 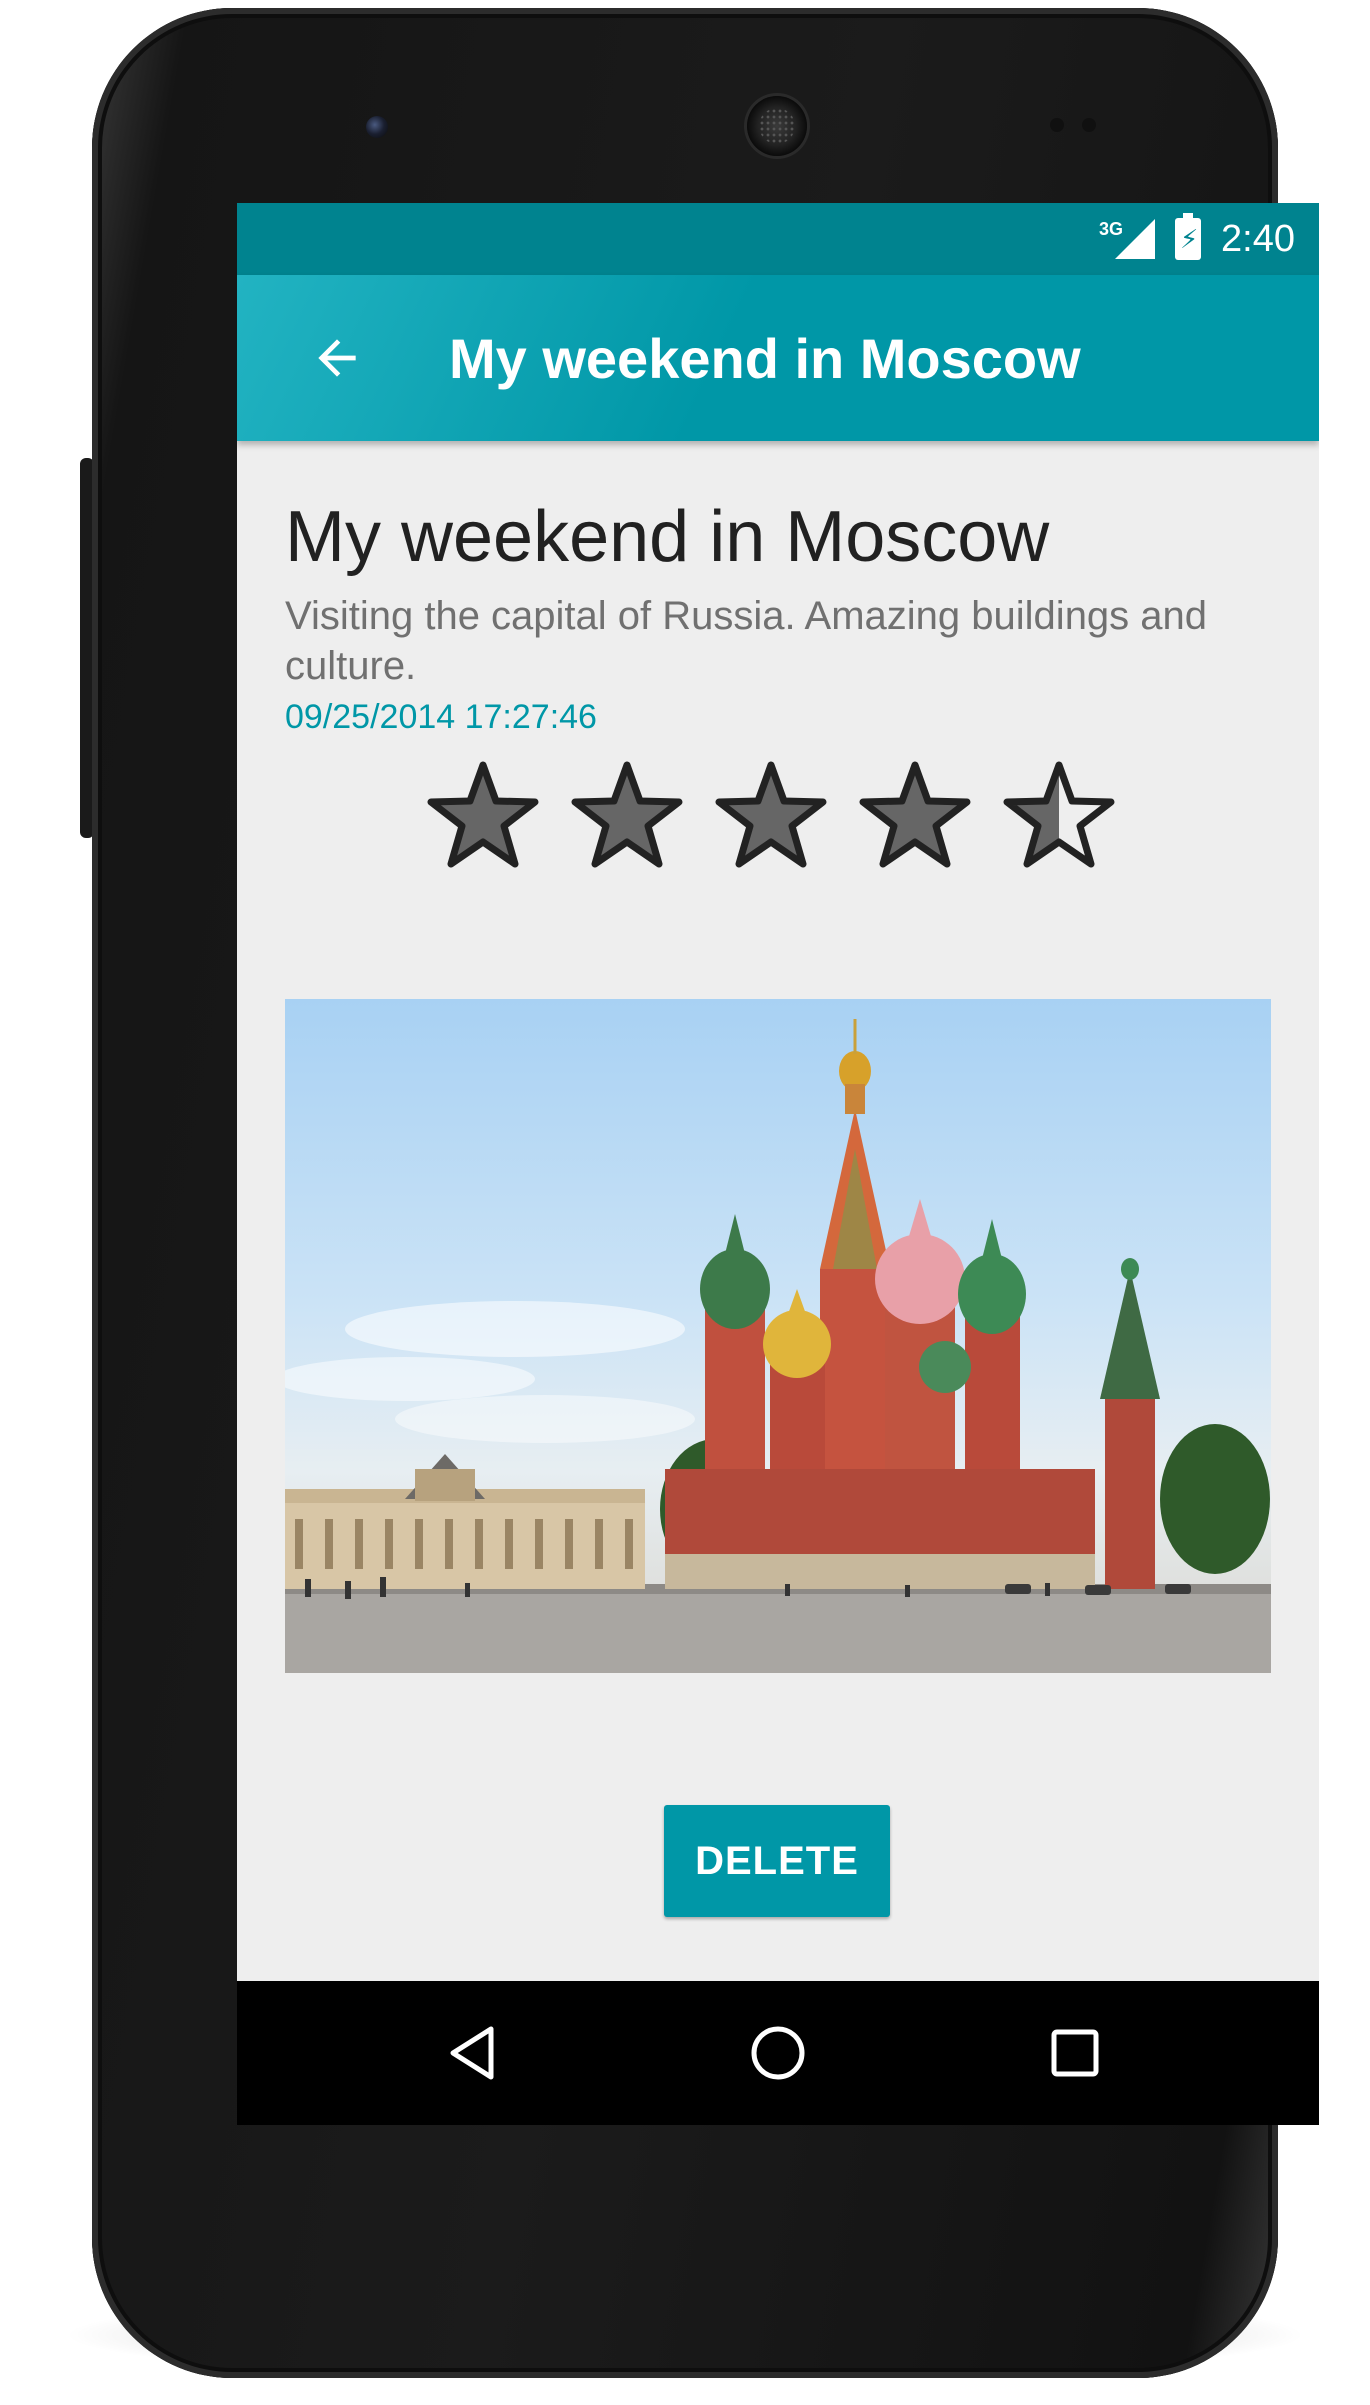 I want to click on nav-home-icon, so click(x=778, y=2053).